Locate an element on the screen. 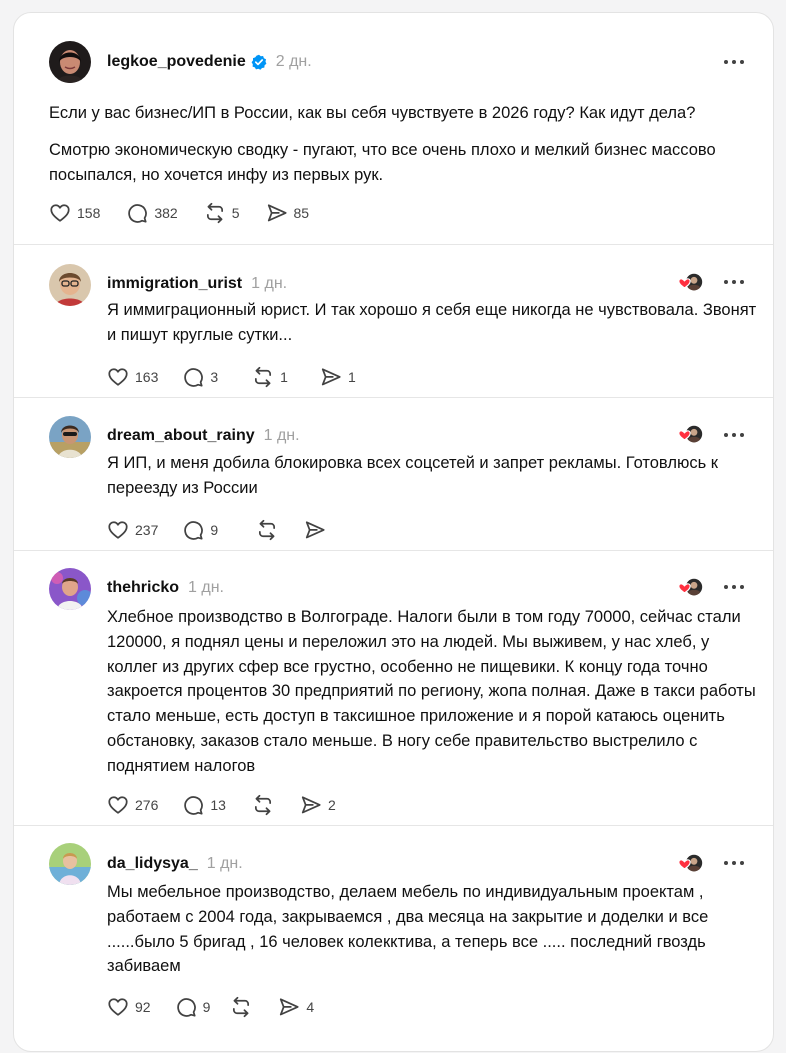  repost-button: 1 is located at coordinates (270, 377).